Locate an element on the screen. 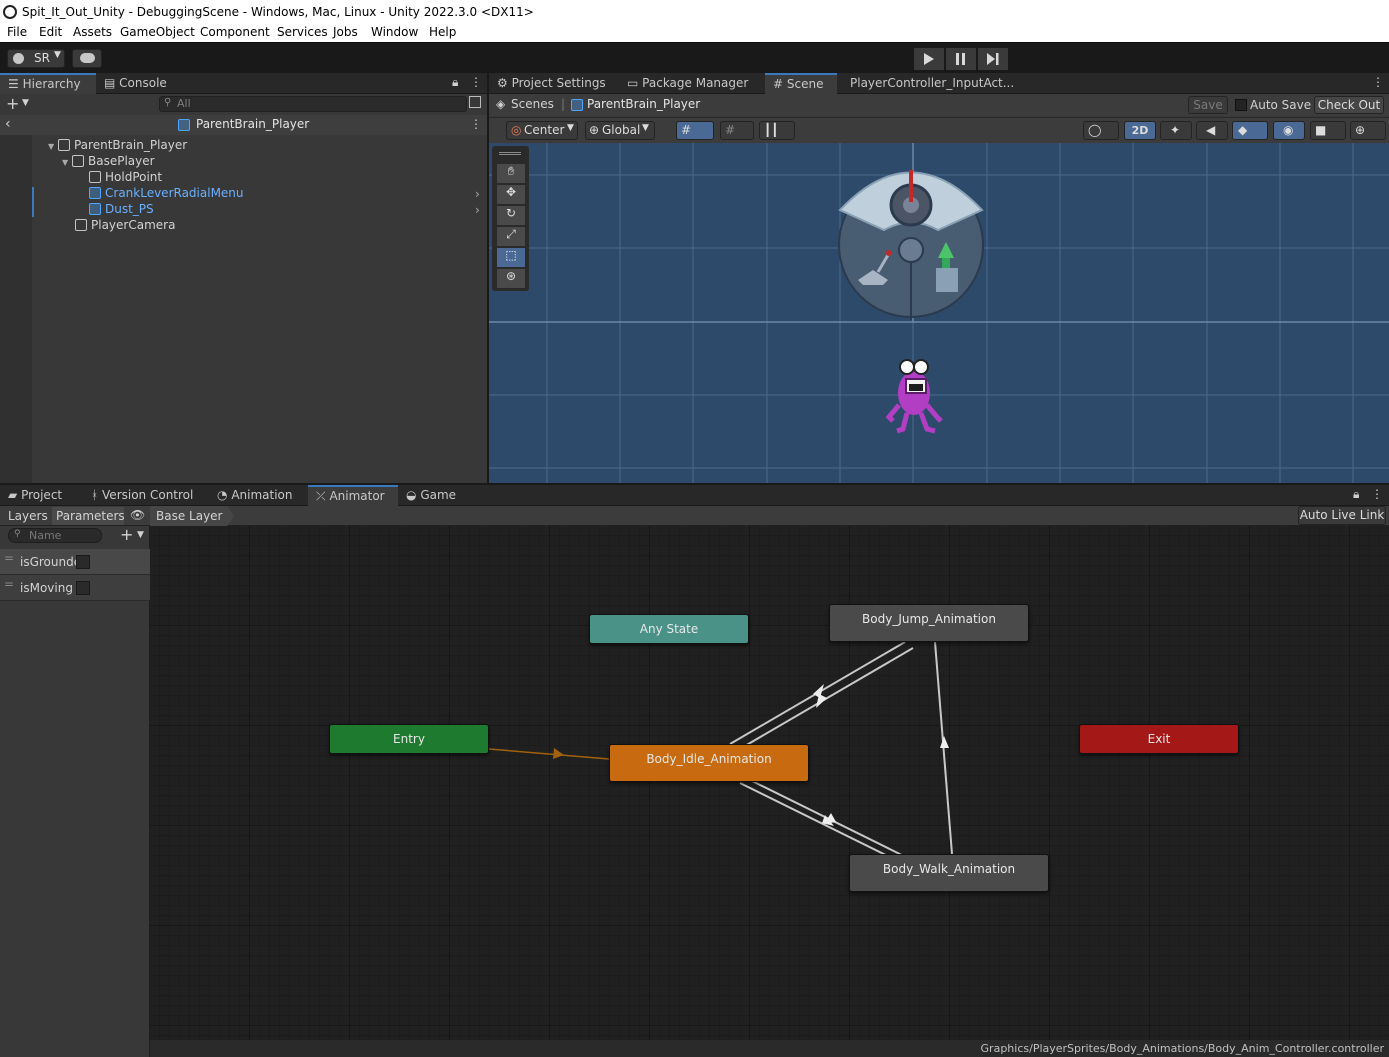  move-tool-icon: ✥ is located at coordinates (511, 194).